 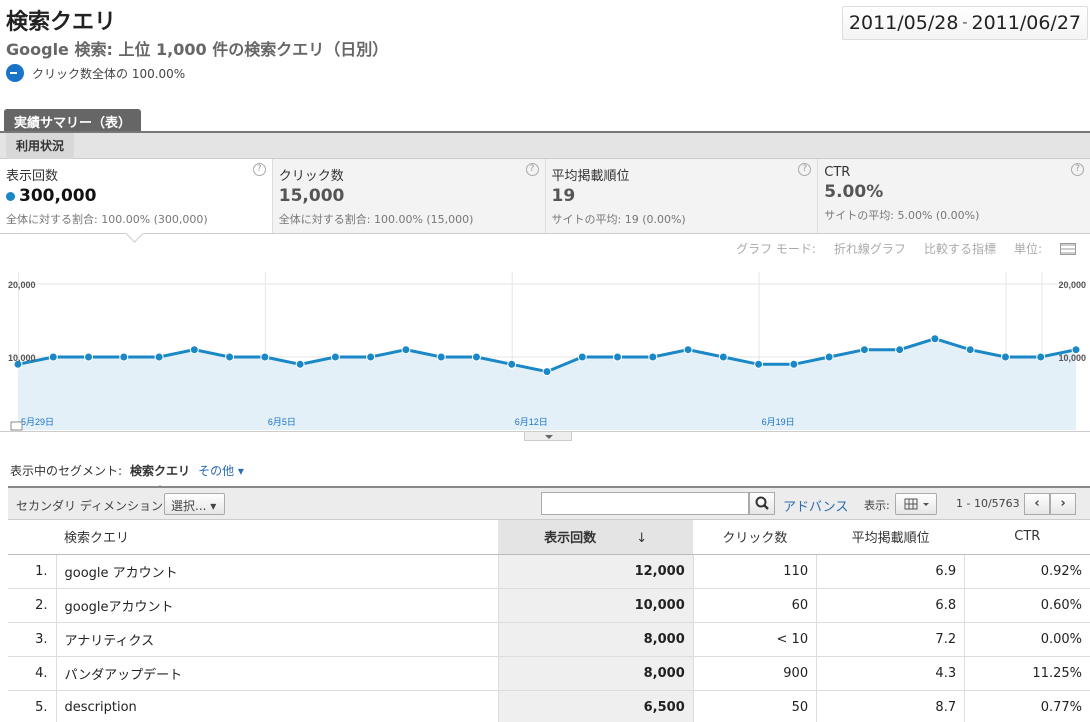 I want to click on metric-value: 15,000, so click(x=311, y=196).